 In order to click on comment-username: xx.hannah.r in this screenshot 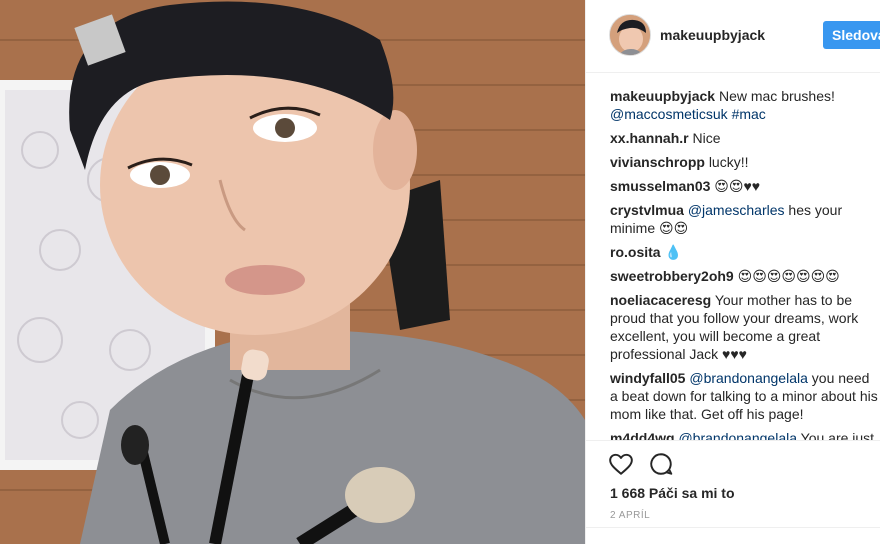, I will do `click(649, 138)`.